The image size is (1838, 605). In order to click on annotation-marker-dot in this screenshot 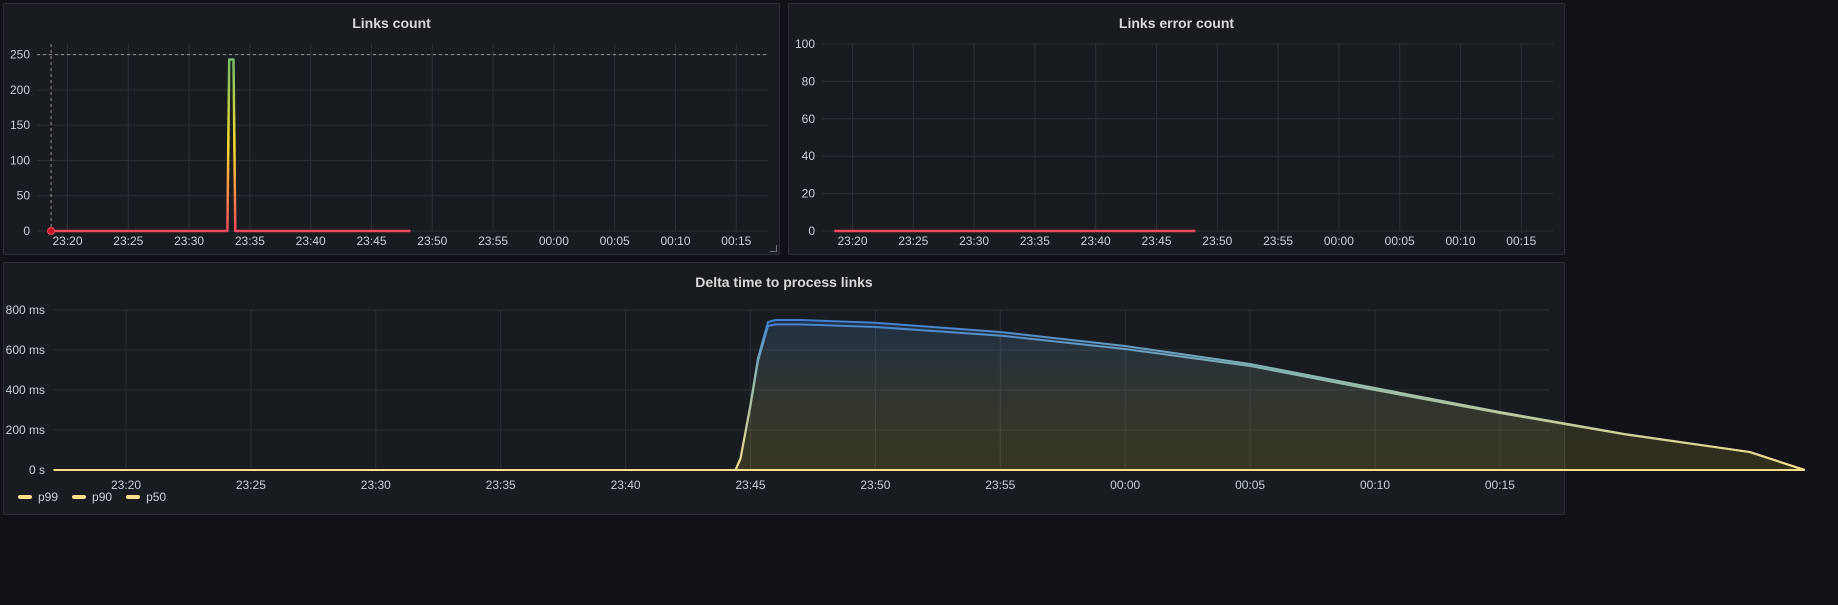, I will do `click(51, 231)`.